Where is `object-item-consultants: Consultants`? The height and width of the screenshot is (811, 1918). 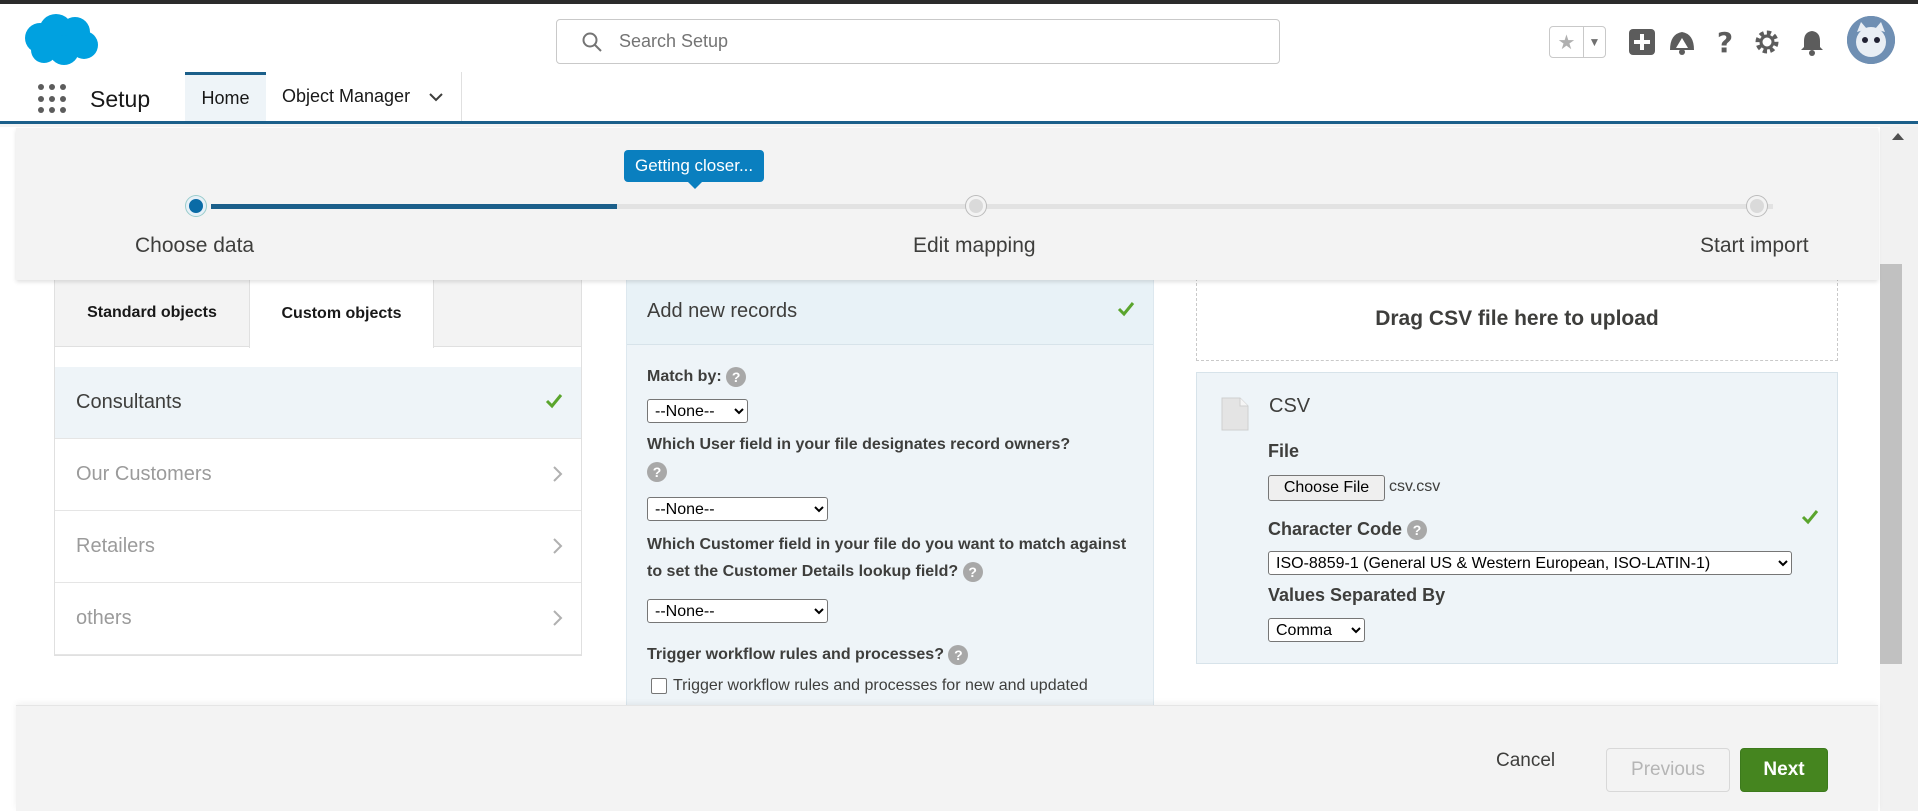
object-item-consultants: Consultants is located at coordinates (318, 403).